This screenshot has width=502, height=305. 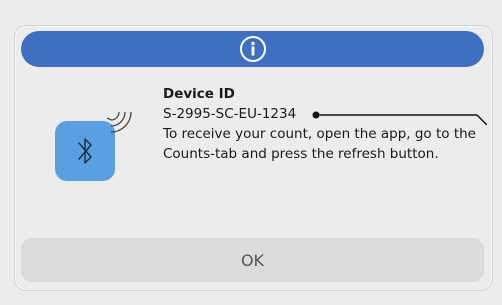 What do you see at coordinates (230, 114) in the screenshot?
I see `device-id-value: S-2995-SC-EU-1234` at bounding box center [230, 114].